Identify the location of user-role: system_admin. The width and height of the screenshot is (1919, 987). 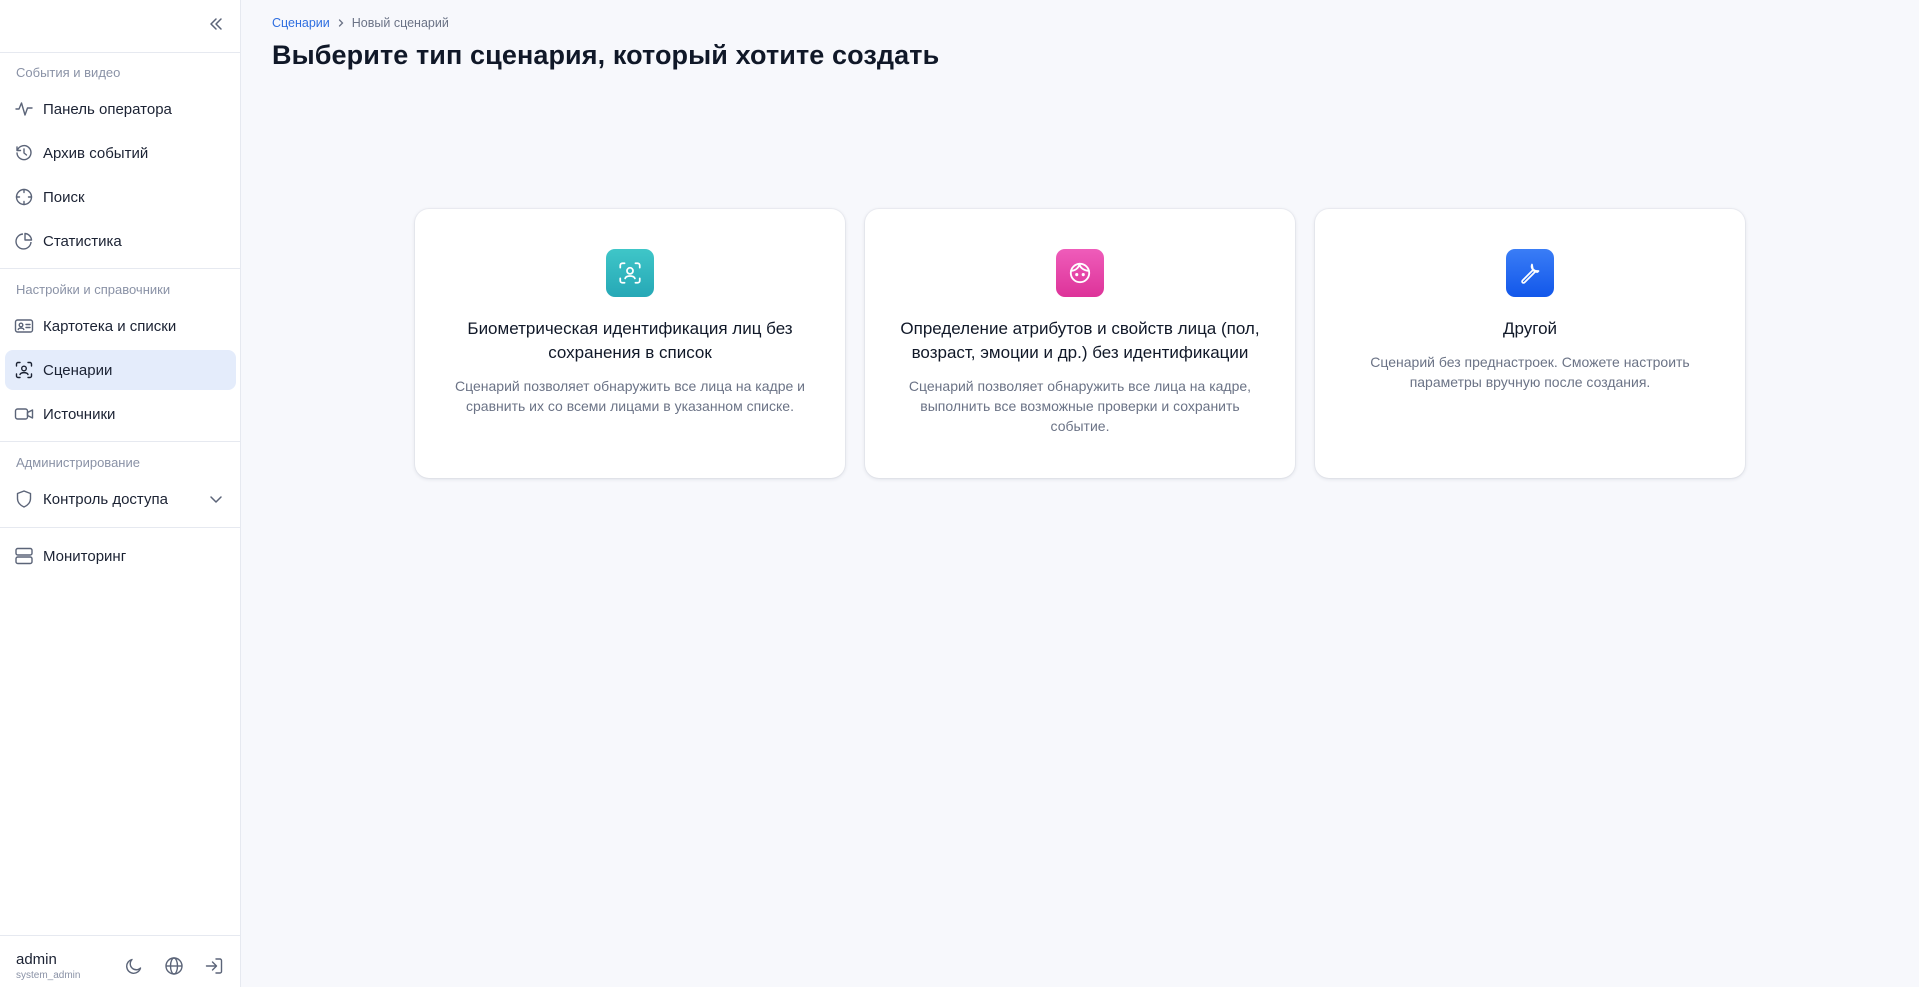
(48, 975).